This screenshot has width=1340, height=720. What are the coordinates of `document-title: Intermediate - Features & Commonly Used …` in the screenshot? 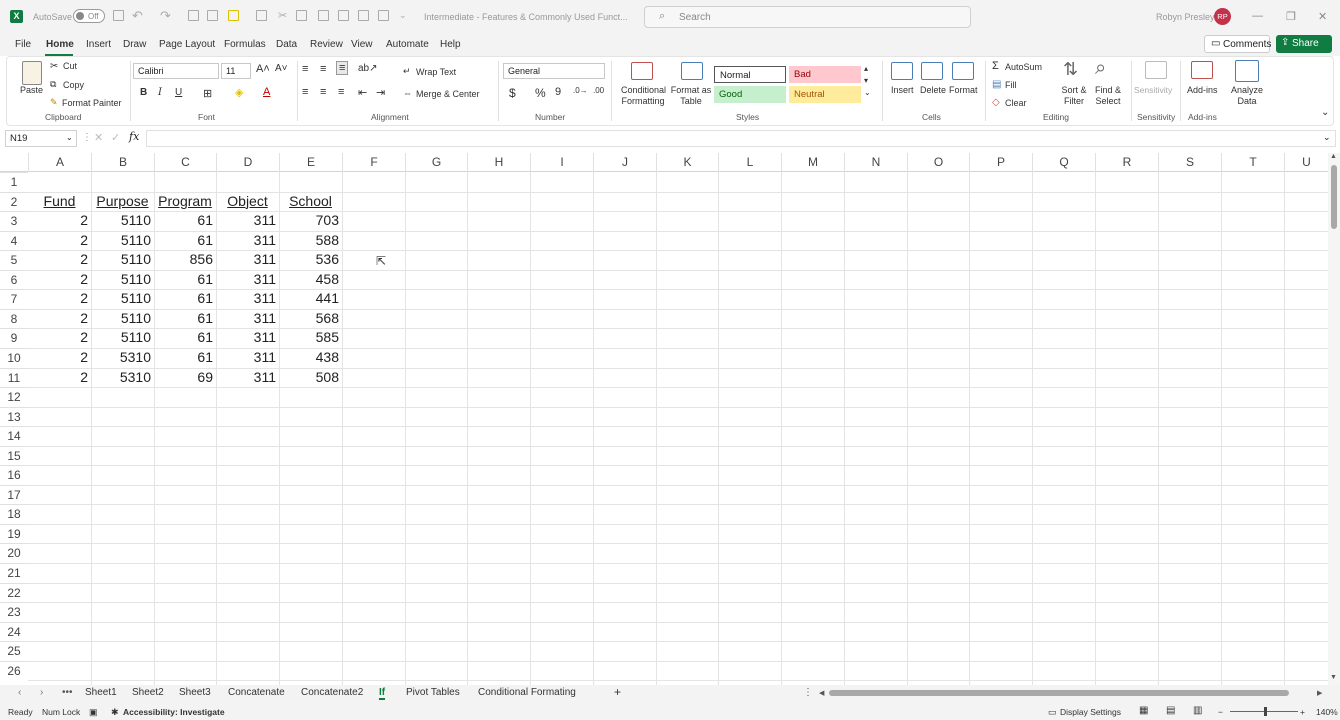 It's located at (526, 17).